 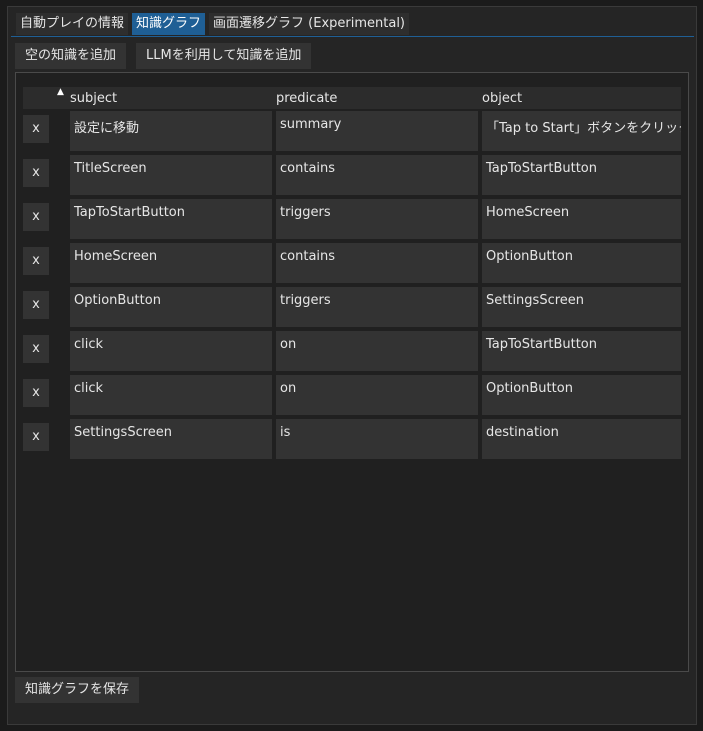 What do you see at coordinates (581, 219) in the screenshot?
I see `object-field: HomeScreen` at bounding box center [581, 219].